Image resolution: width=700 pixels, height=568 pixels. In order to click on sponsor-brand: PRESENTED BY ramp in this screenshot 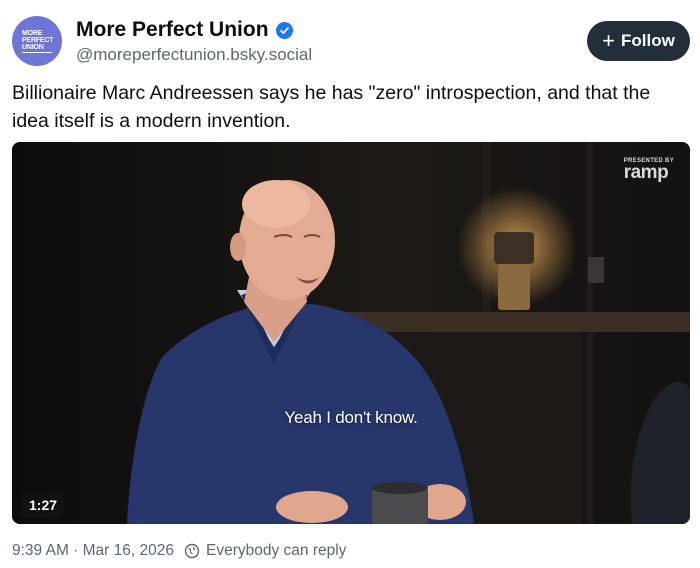, I will do `click(649, 170)`.